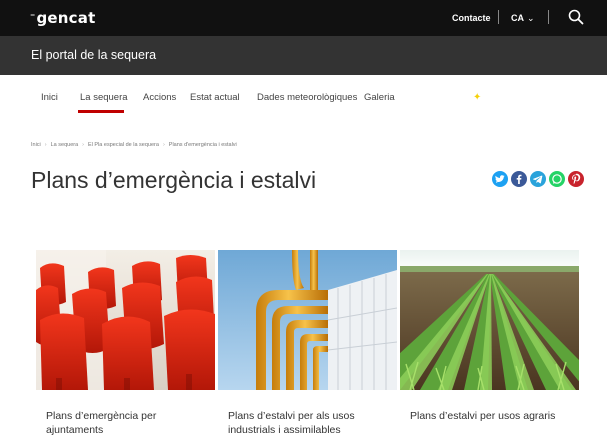 The height and width of the screenshot is (443, 607). Describe the element at coordinates (104, 97) in the screenshot. I see `nav-item-la-sequera: La sequera` at that location.